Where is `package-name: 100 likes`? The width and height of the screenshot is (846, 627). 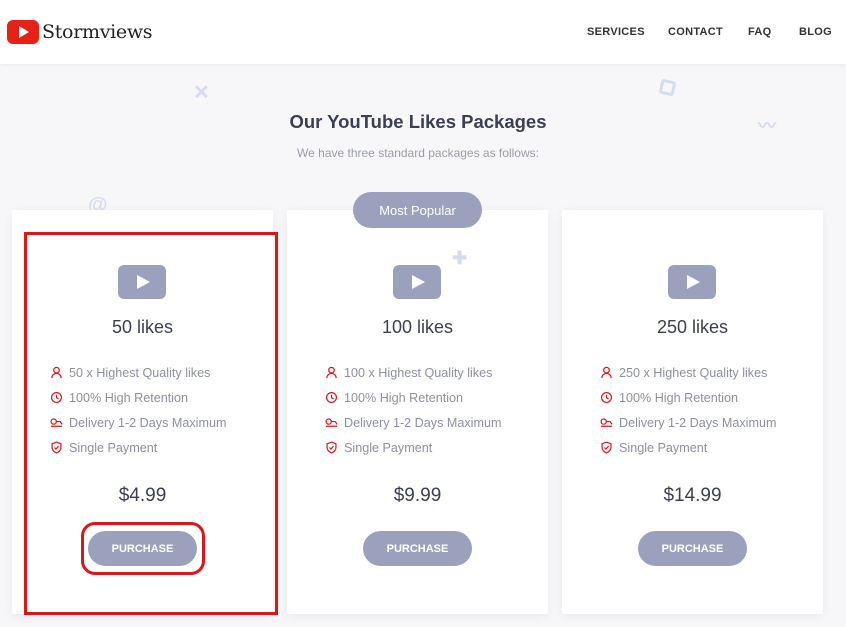
package-name: 100 likes is located at coordinates (417, 327).